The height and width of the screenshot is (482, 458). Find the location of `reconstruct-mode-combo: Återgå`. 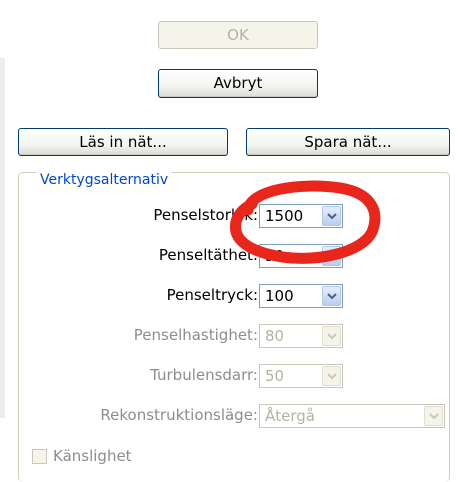

reconstruct-mode-combo: Återgå is located at coordinates (352, 416).